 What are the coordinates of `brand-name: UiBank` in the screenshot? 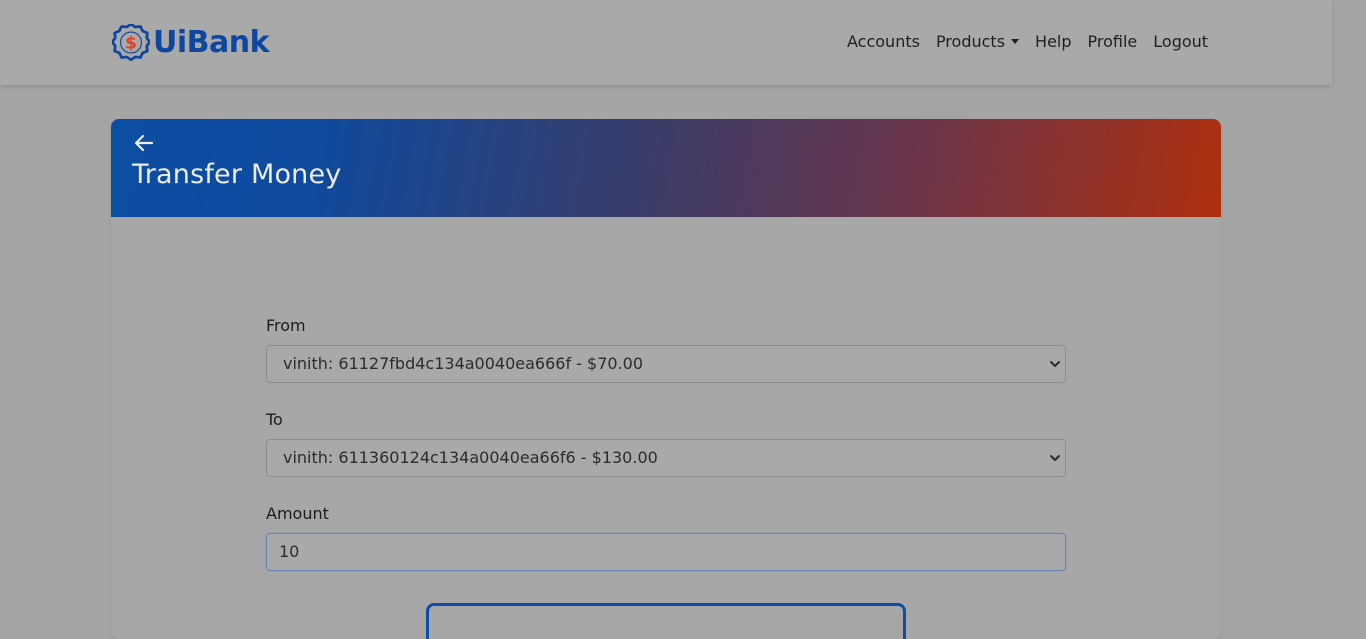 It's located at (211, 42).